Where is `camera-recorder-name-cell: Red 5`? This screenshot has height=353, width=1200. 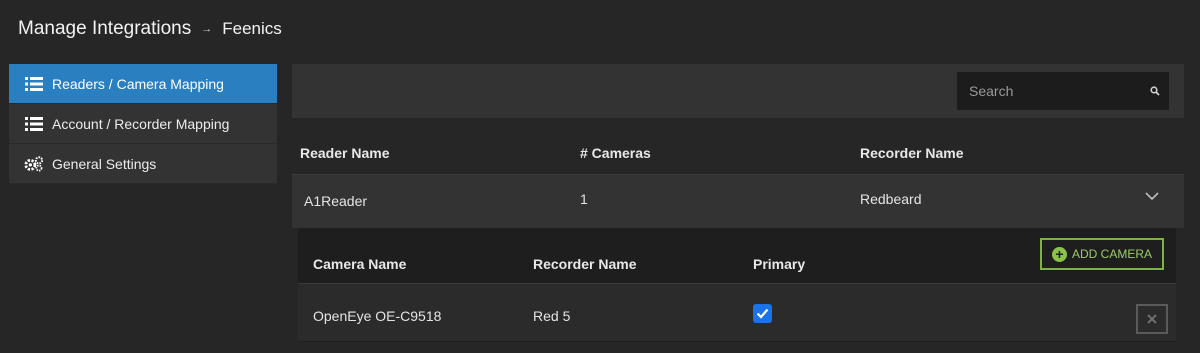
camera-recorder-name-cell: Red 5 is located at coordinates (552, 316).